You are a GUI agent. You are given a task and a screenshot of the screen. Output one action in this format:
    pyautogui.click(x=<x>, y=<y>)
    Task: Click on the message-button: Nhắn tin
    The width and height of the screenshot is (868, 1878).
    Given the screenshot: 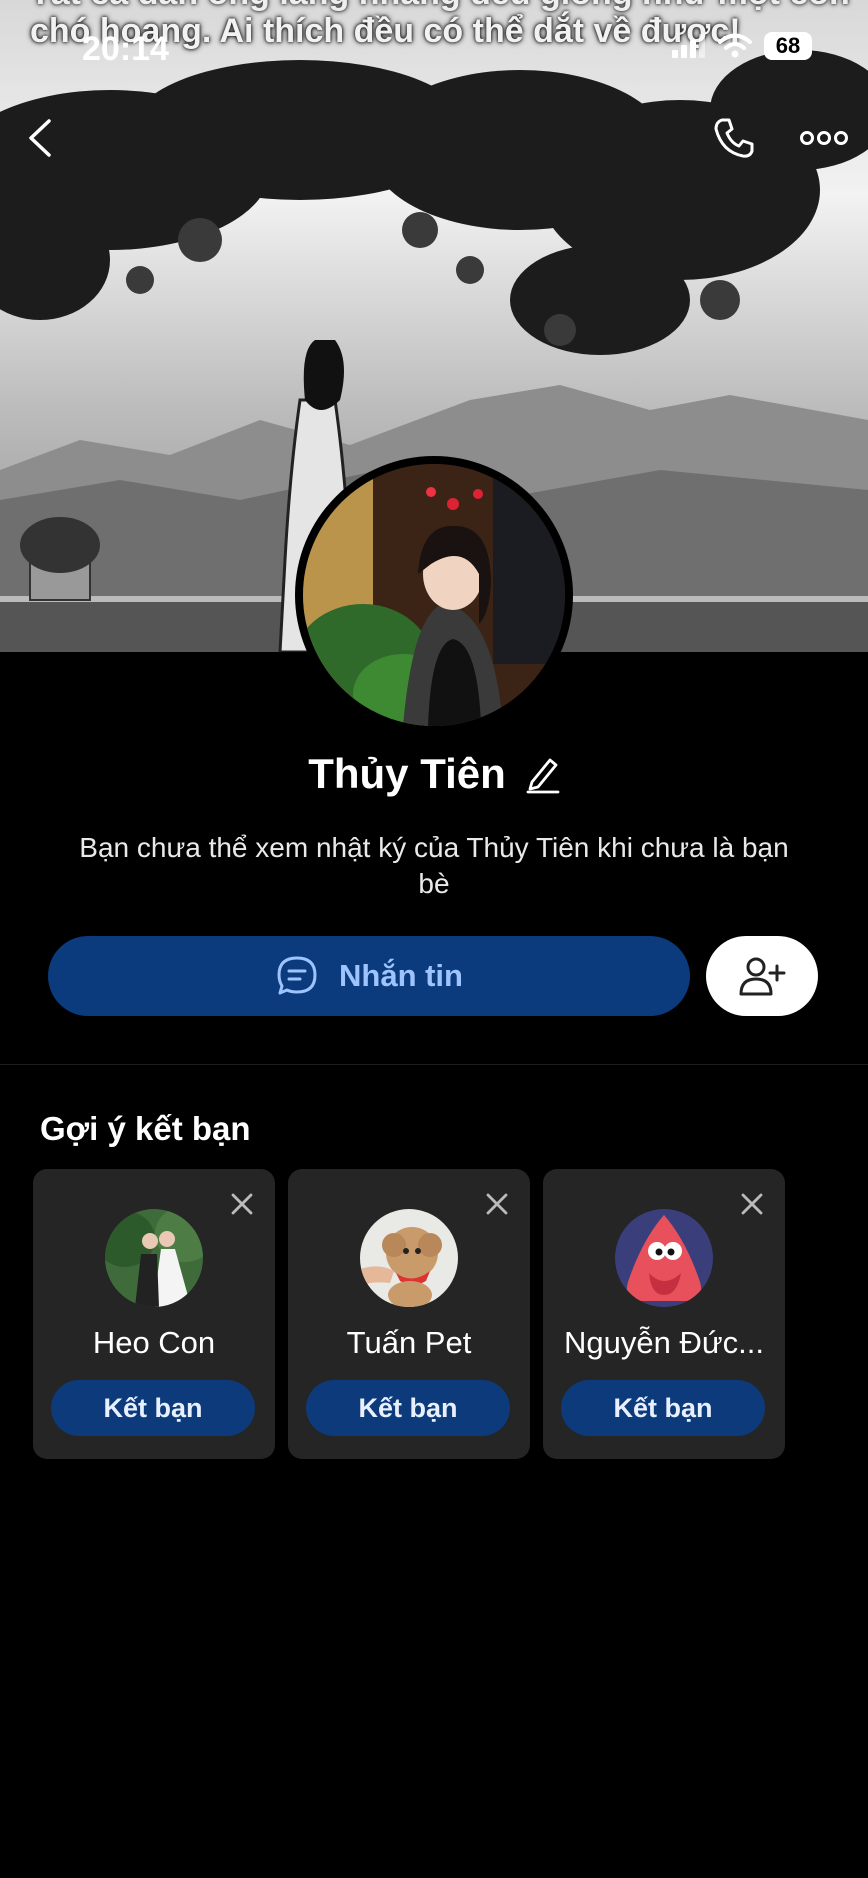 What is the action you would take?
    pyautogui.click(x=369, y=976)
    